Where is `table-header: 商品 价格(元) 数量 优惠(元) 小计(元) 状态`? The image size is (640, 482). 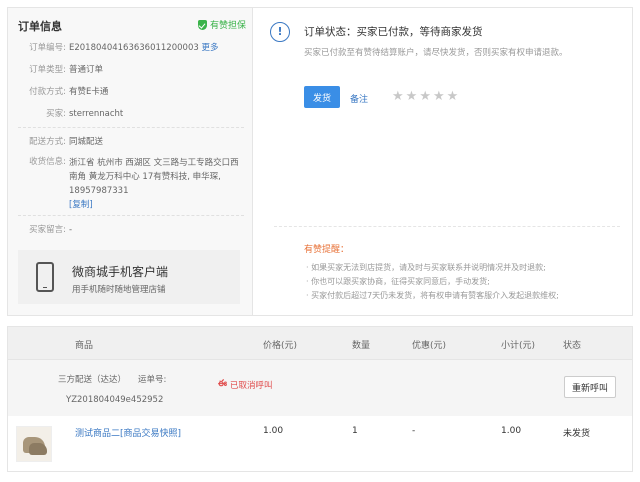
table-header: 商品 价格(元) 数量 优惠(元) 小计(元) 状态 is located at coordinates (320, 343).